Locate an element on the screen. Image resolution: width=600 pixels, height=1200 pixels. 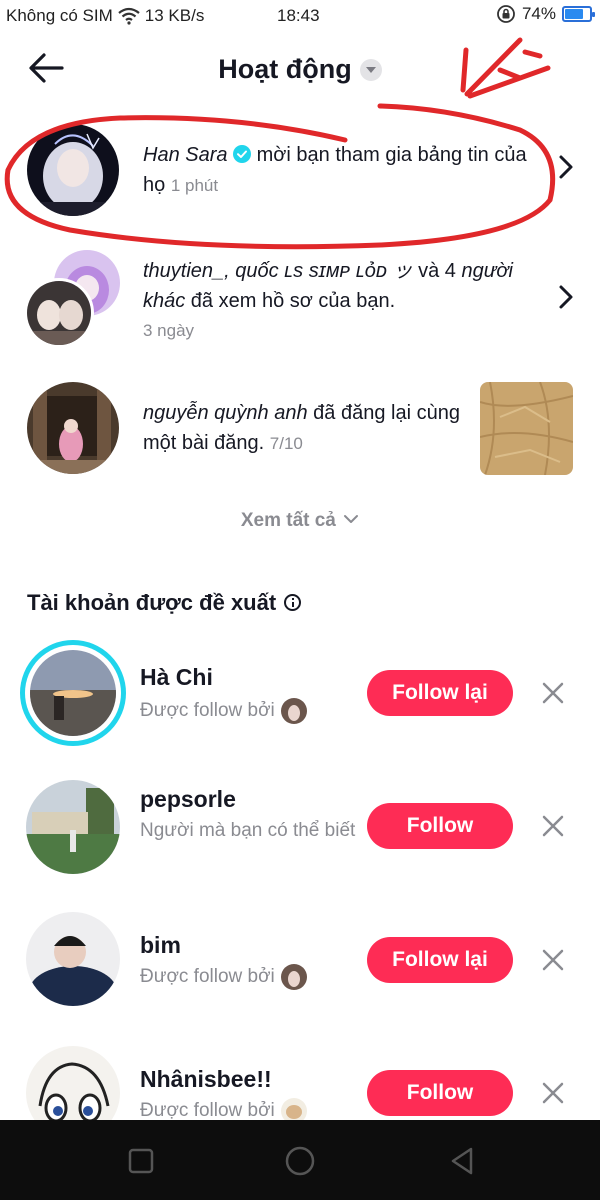
user-name: Han Sara is located at coordinates (185, 155).